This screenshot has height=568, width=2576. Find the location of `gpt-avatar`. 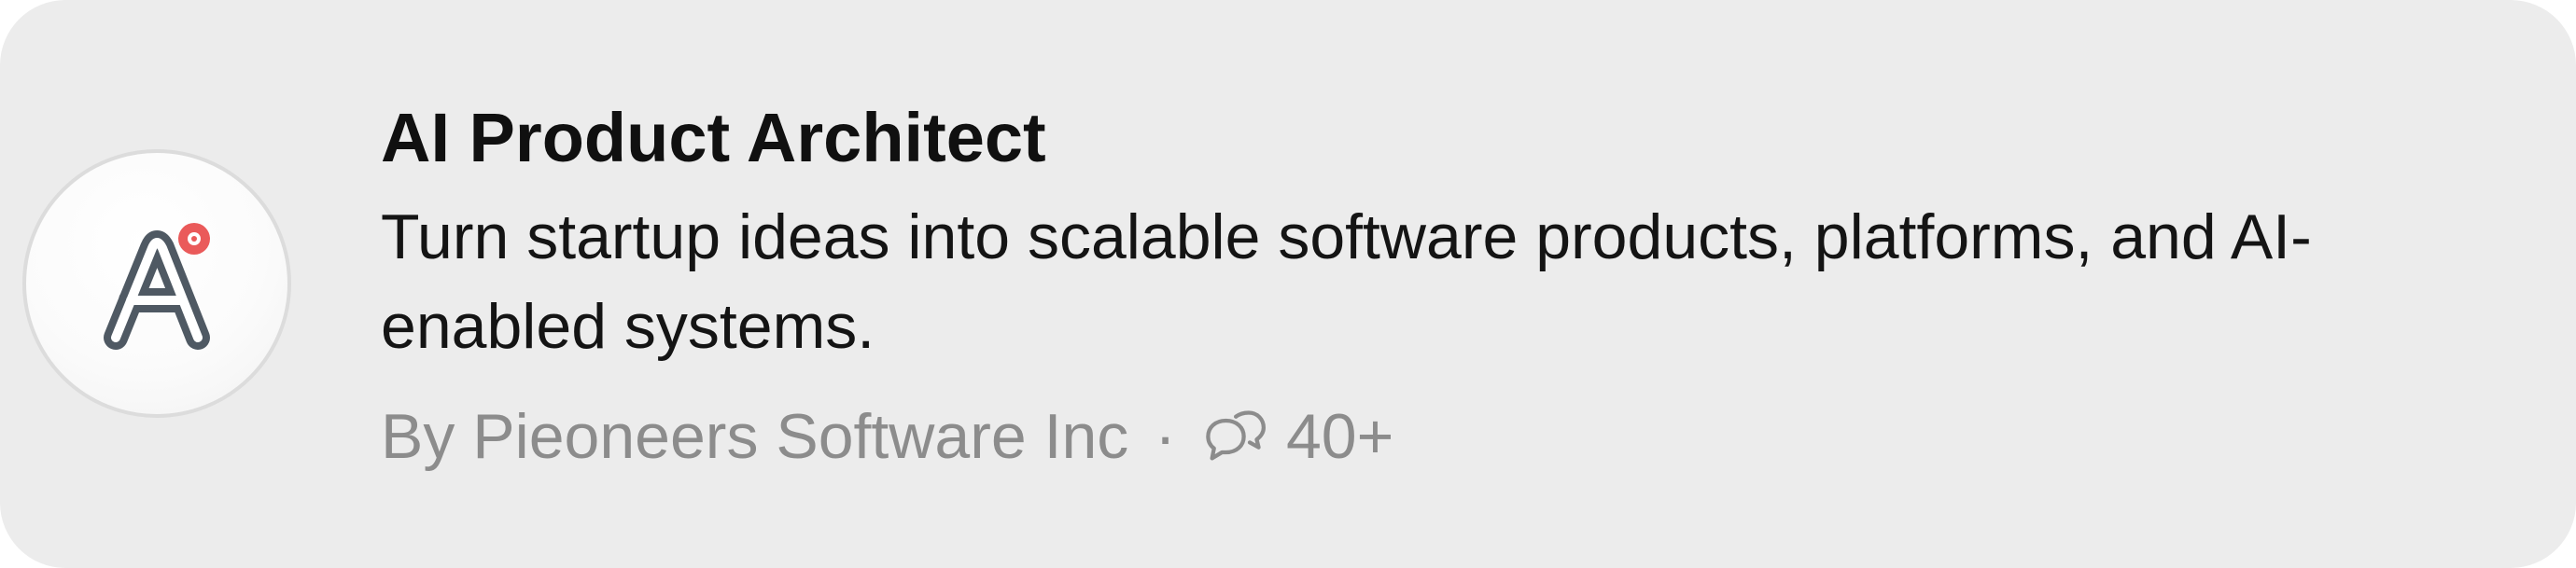

gpt-avatar is located at coordinates (156, 283).